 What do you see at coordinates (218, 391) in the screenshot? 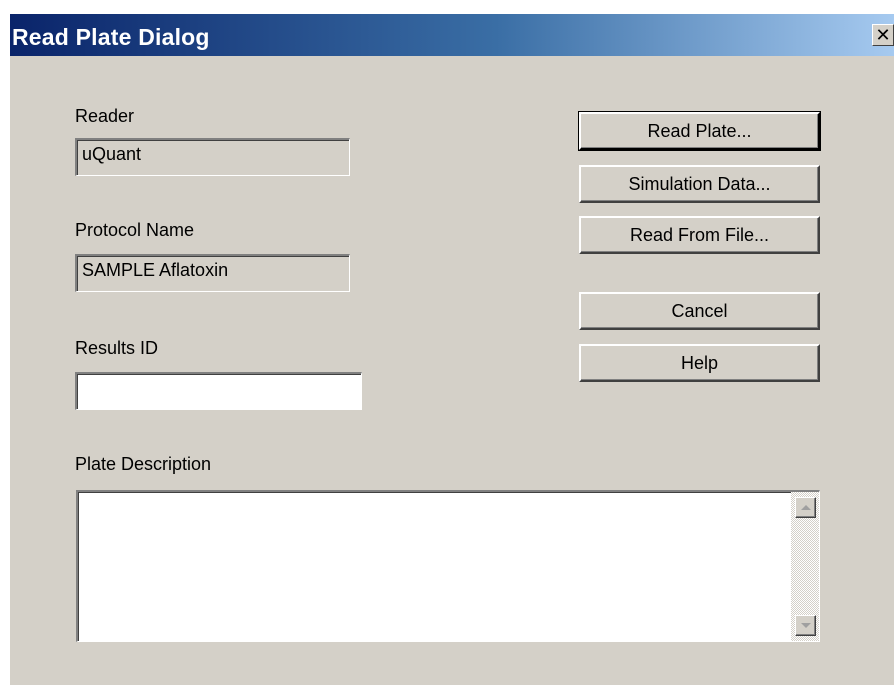
I see `results-id-input` at bounding box center [218, 391].